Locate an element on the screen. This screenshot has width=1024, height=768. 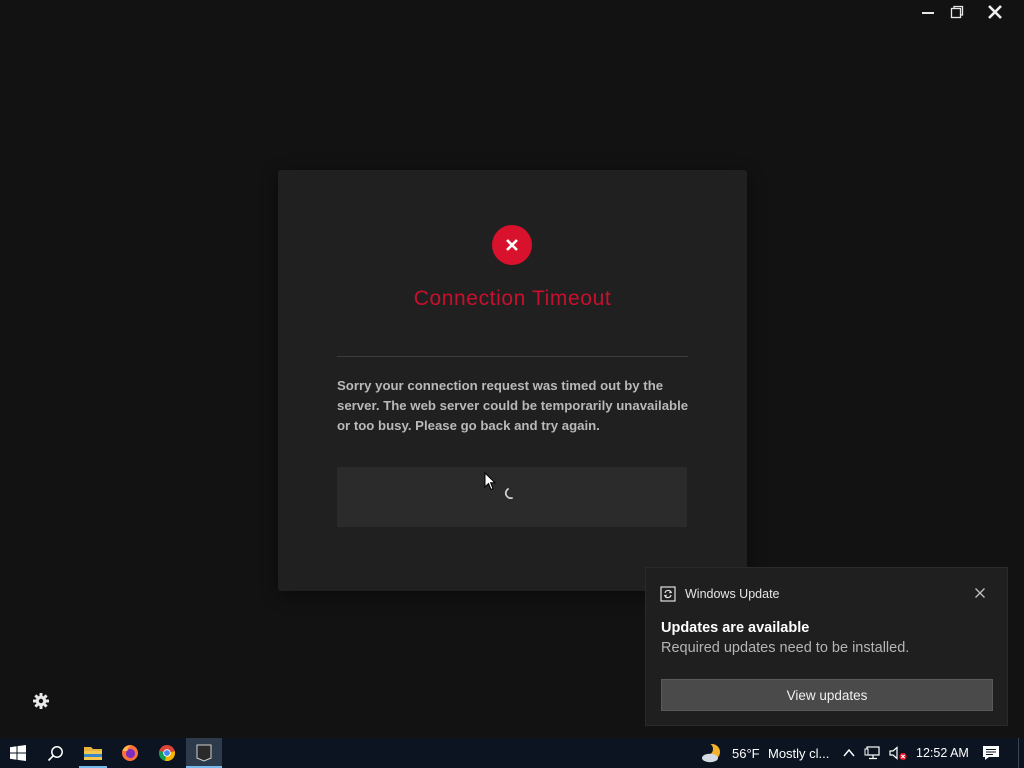
taskbar-file-explorer is located at coordinates (93, 753).